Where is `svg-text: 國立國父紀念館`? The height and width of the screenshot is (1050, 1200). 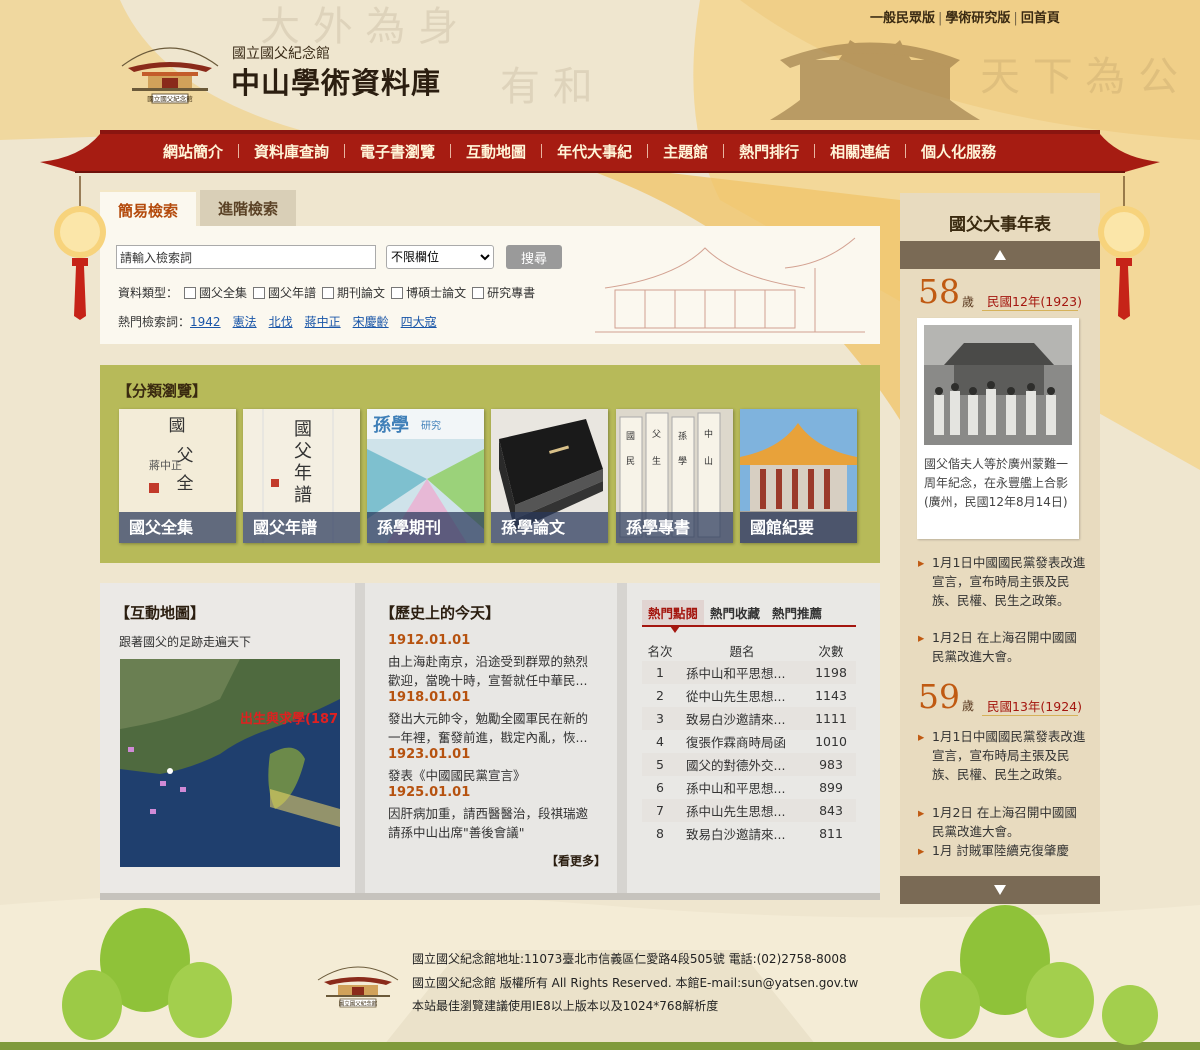 svg-text: 國立國父紀念館 is located at coordinates (358, 1004).